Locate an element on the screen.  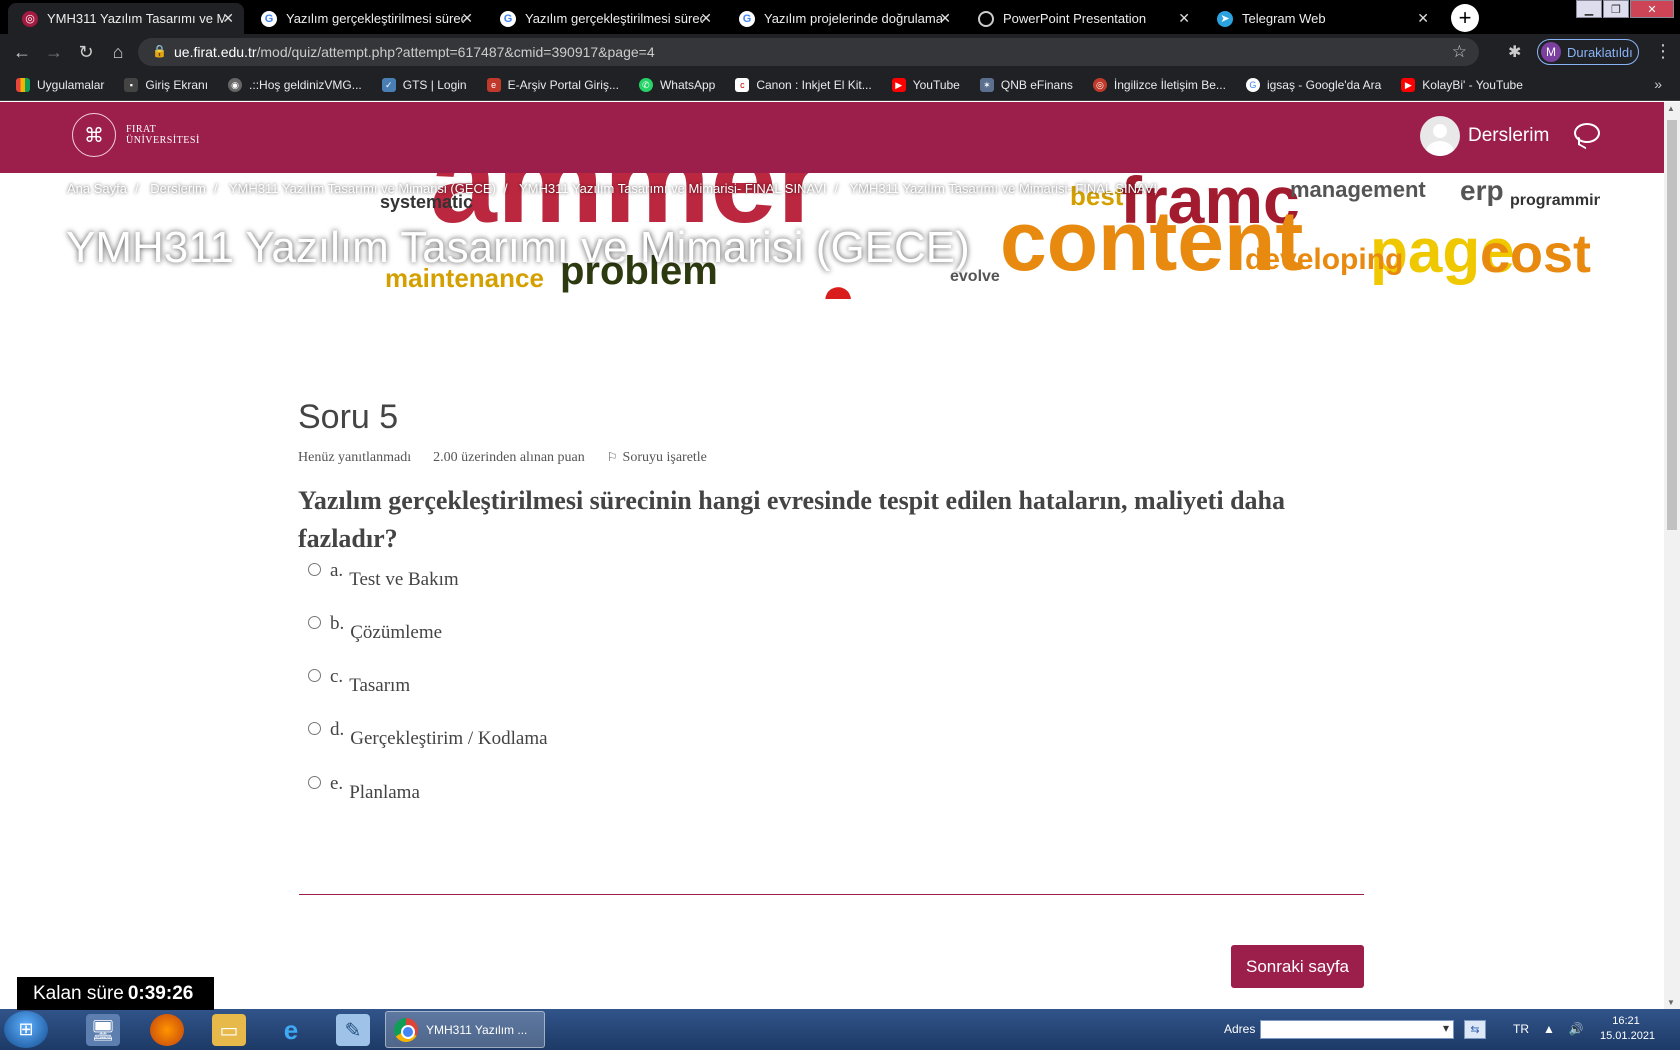
e-arsiv-icon: e is located at coordinates (493, 85).